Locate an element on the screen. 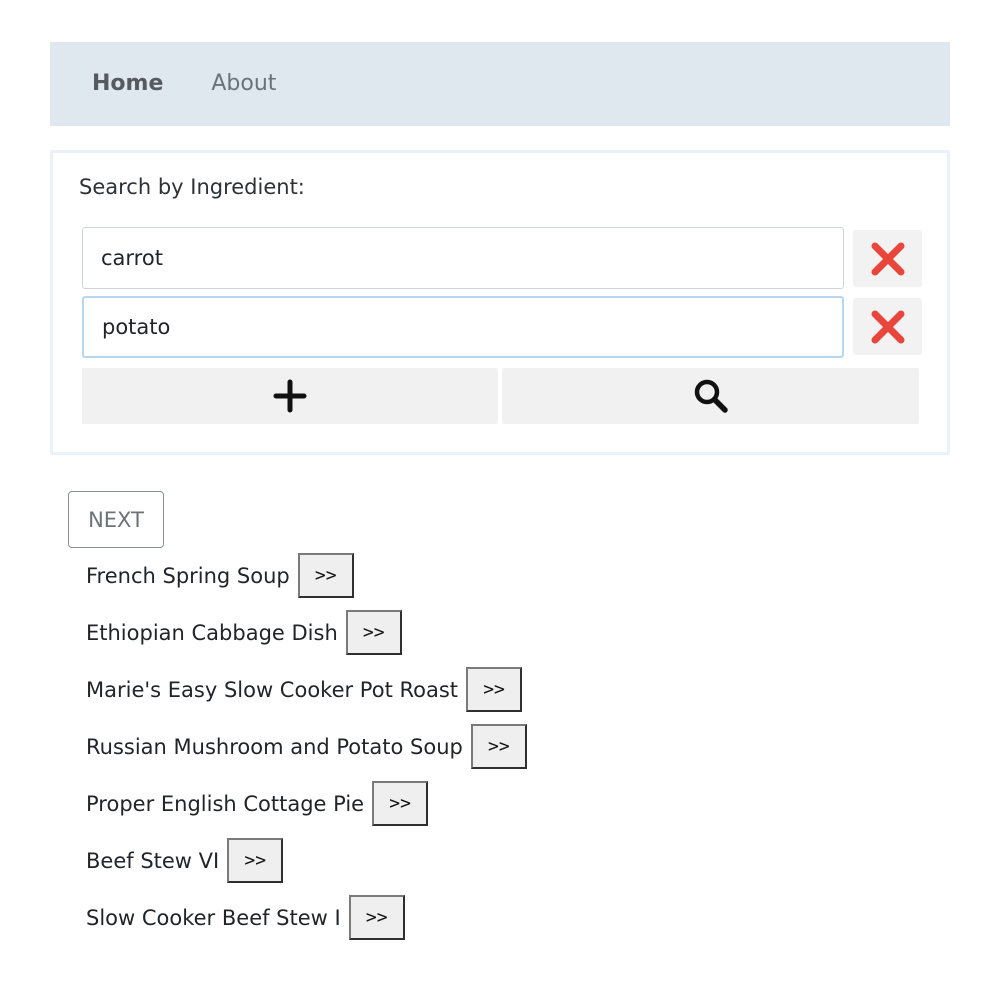  search-button is located at coordinates (710, 396).